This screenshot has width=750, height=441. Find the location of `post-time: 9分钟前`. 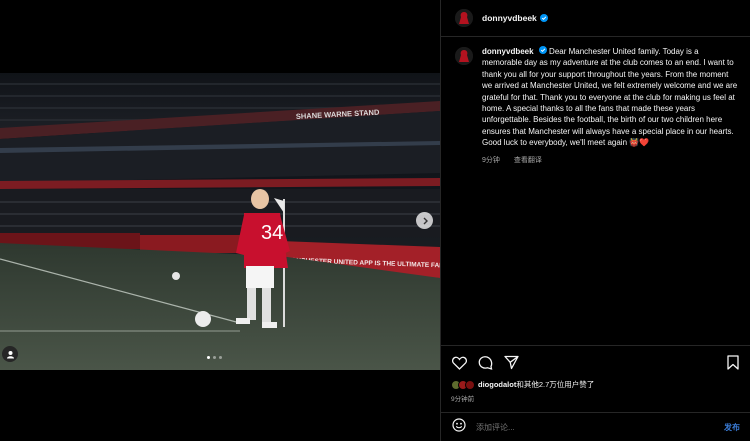

post-time: 9分钟前 is located at coordinates (463, 399).